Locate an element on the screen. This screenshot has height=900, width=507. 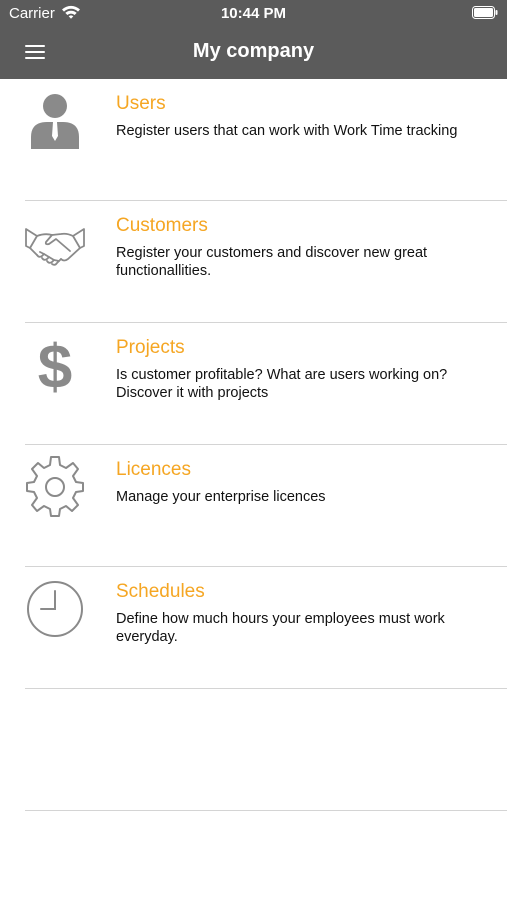
clock-time: 10:44 PM is located at coordinates (253, 13).